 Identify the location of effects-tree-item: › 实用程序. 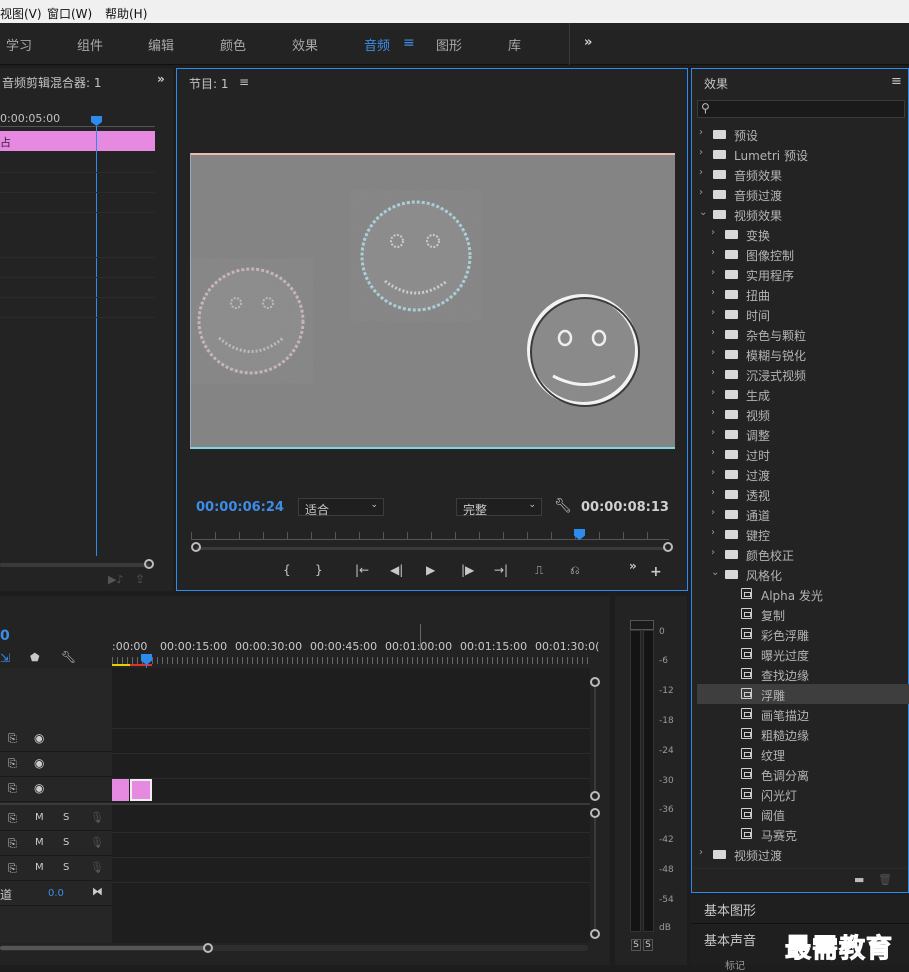
(803, 274).